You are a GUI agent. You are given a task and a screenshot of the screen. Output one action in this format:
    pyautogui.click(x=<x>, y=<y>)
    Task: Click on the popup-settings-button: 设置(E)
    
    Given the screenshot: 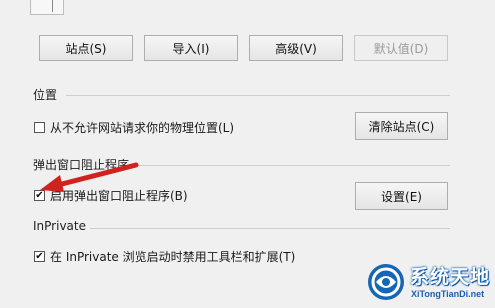 What is the action you would take?
    pyautogui.click(x=401, y=196)
    